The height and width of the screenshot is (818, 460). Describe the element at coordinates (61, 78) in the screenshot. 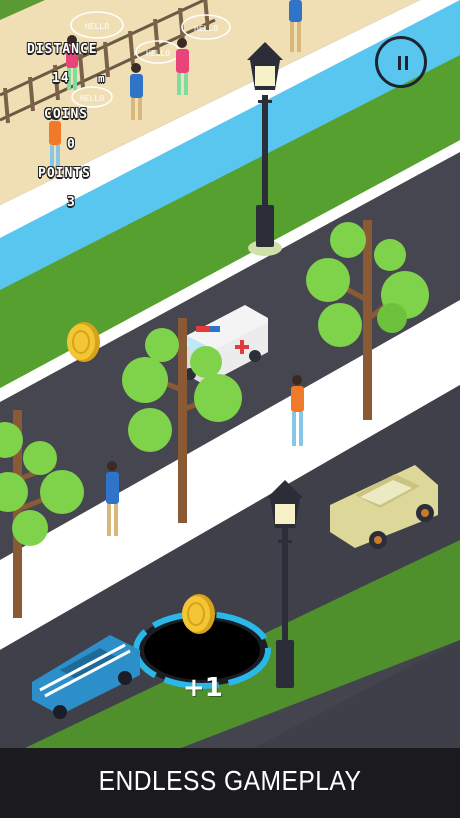

I see `distance-value: 14` at that location.